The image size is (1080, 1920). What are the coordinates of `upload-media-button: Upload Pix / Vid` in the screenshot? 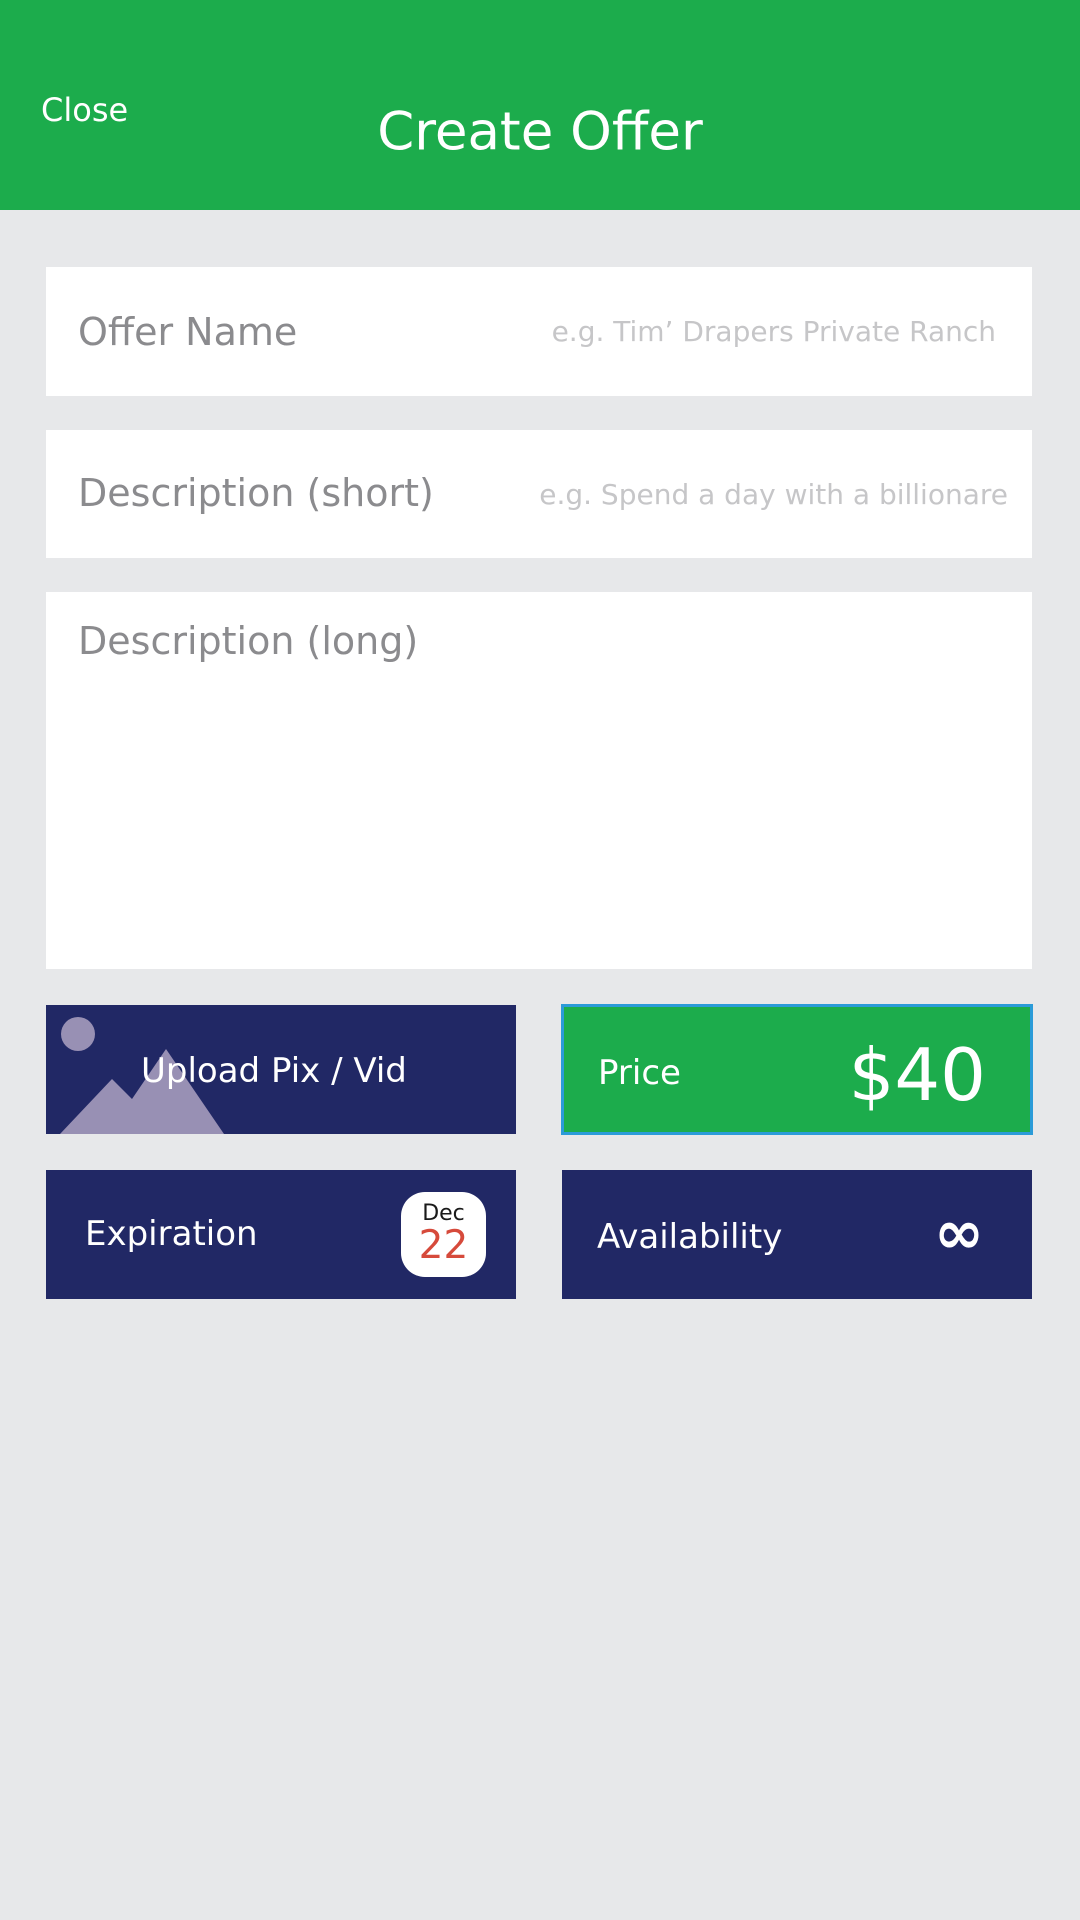 It's located at (281, 1069).